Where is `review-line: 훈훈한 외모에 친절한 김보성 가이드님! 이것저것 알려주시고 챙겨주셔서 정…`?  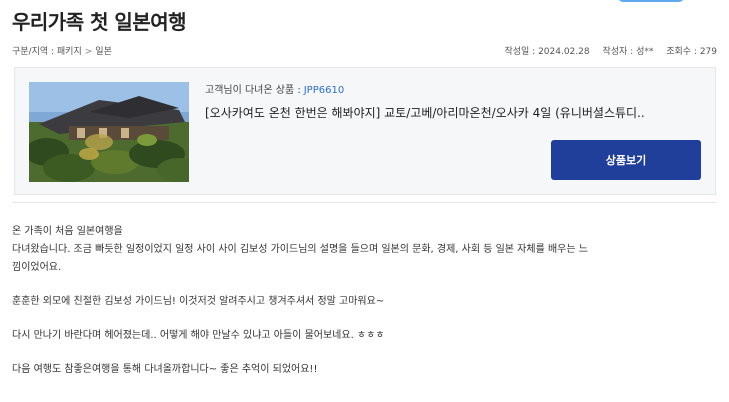
review-line: 훈훈한 외모에 친절한 김보성 가이드님! 이것저것 알려주시고 챙겨주셔서 정… is located at coordinates (198, 301).